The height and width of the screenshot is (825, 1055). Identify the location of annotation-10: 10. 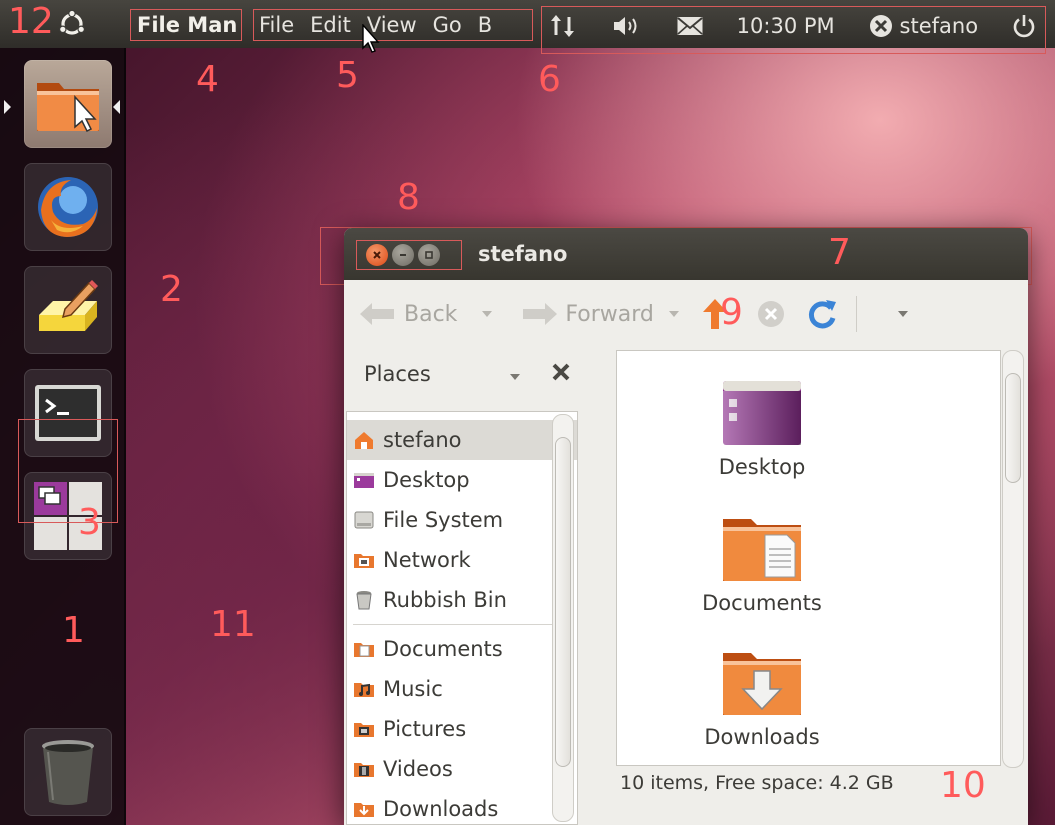
(963, 785).